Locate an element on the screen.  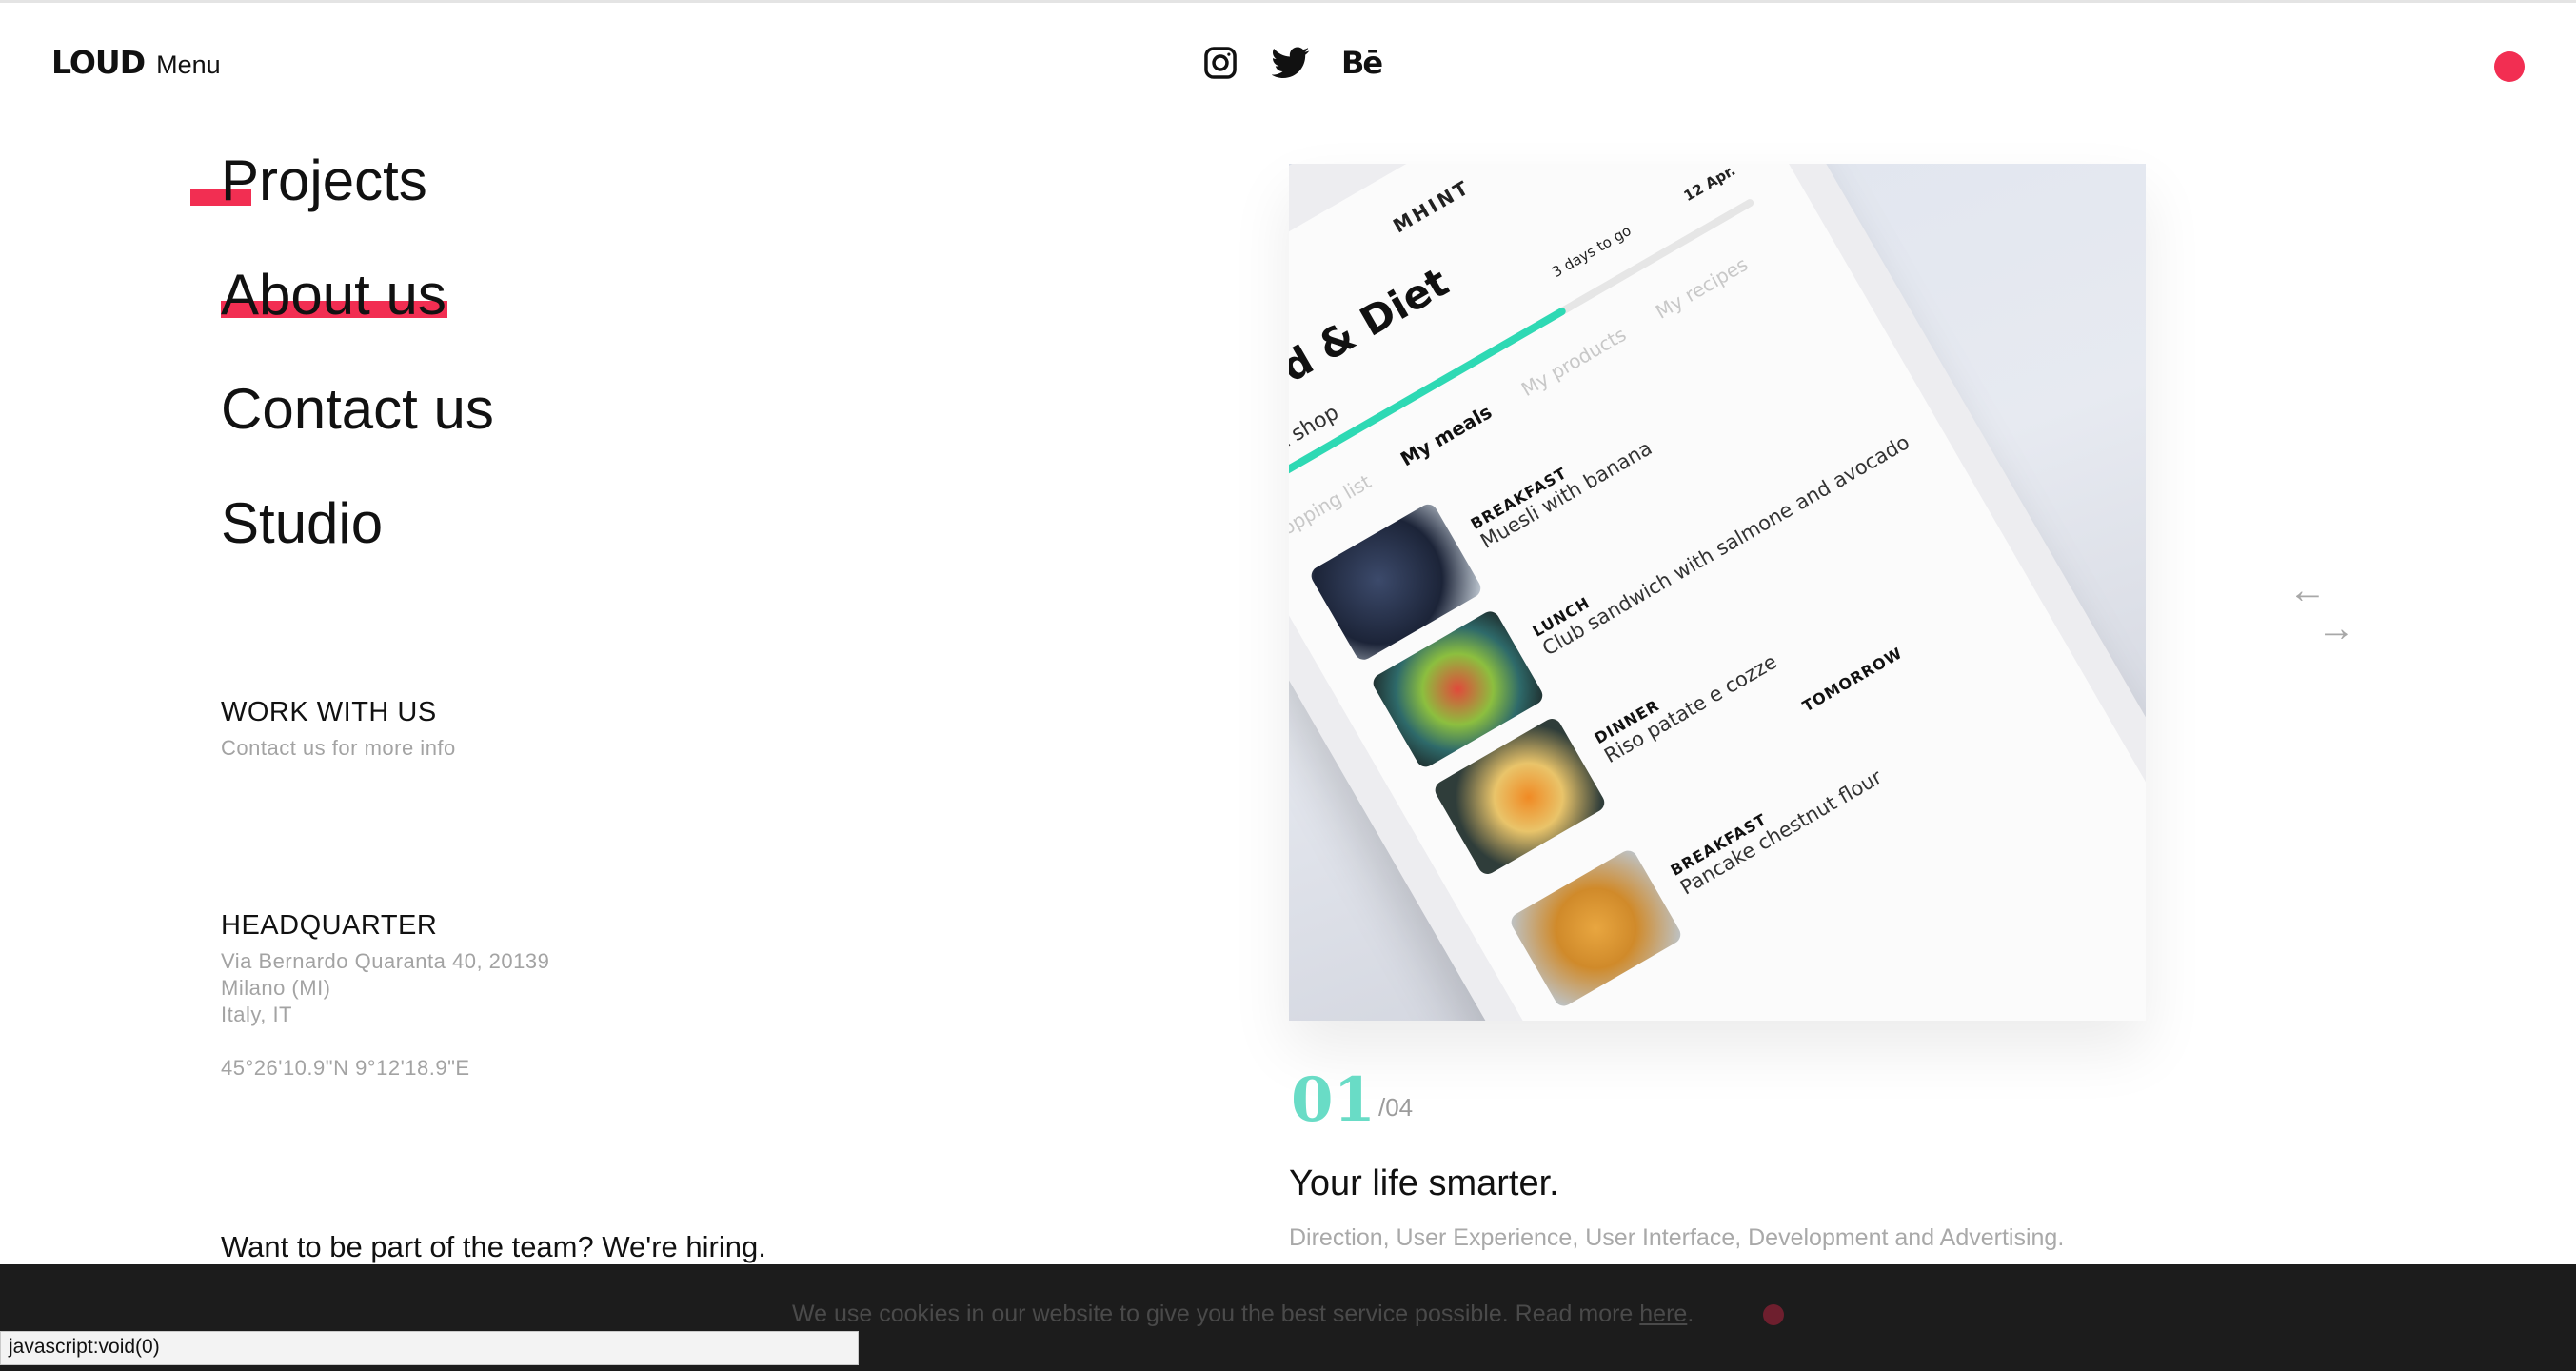
meal-name: Pancake chestnut flour is located at coordinates (1780, 832).